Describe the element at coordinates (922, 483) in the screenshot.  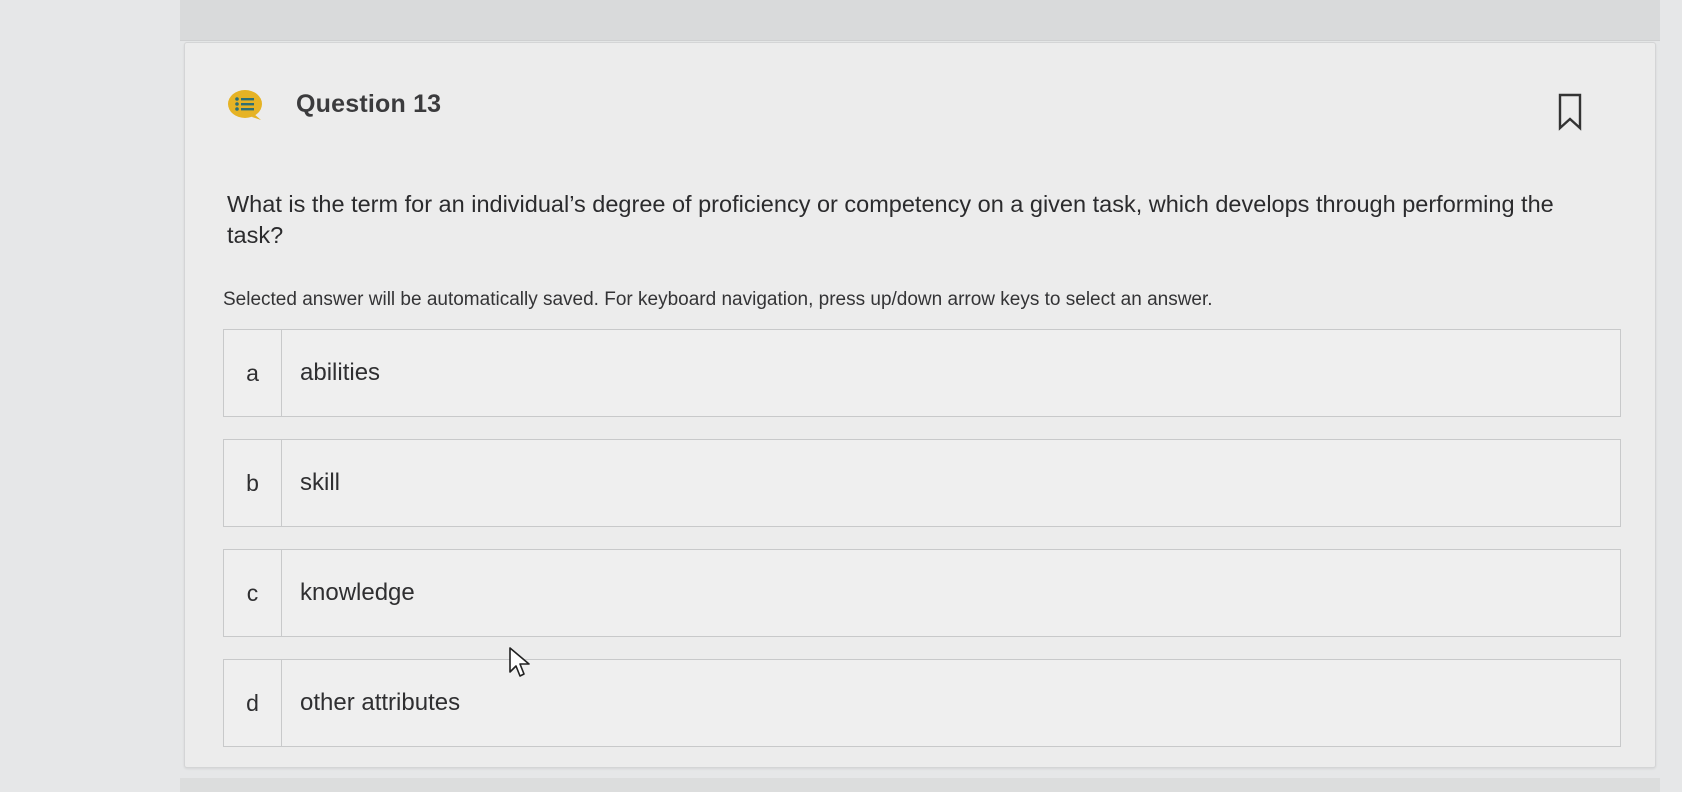
I see `answer-option-b: b skill` at that location.